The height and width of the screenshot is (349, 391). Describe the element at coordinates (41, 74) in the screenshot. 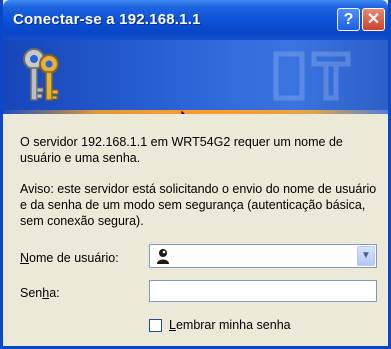

I see `keys-icon` at that location.